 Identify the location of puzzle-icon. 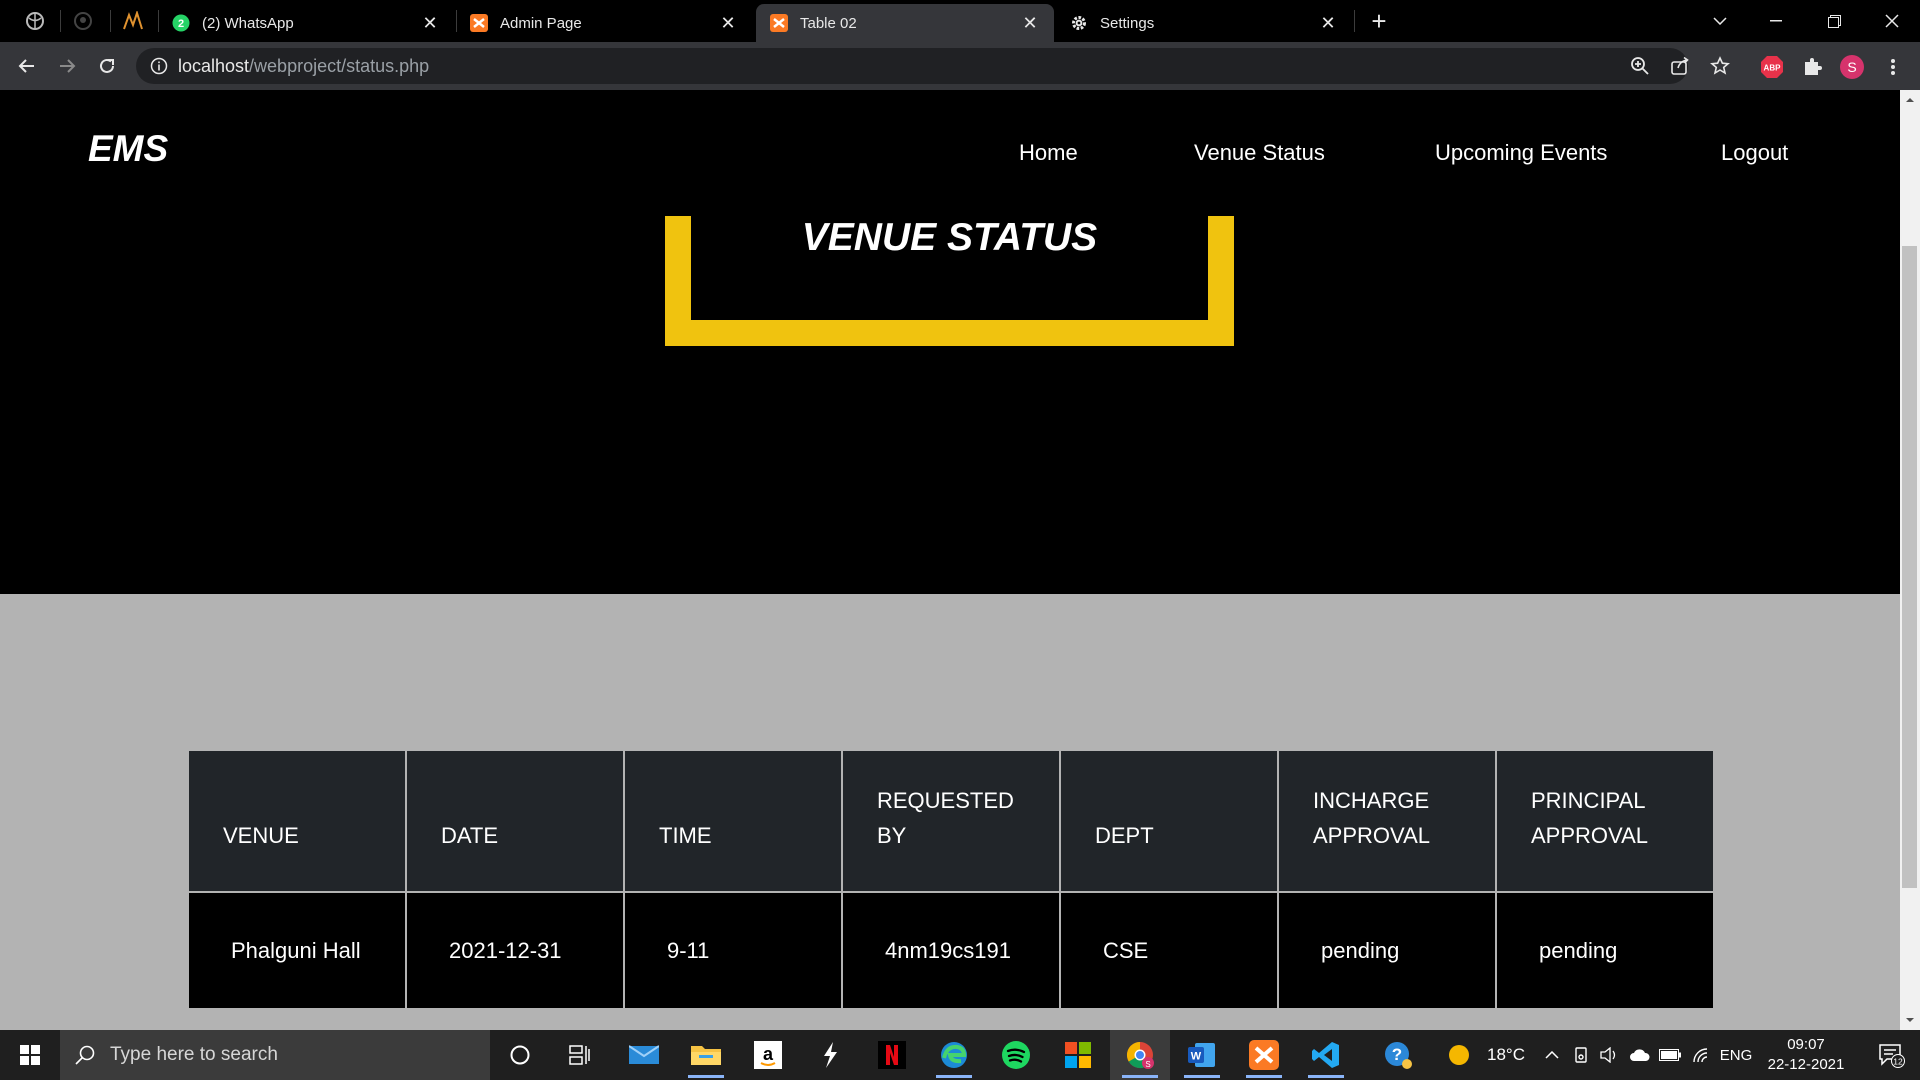
(1813, 66).